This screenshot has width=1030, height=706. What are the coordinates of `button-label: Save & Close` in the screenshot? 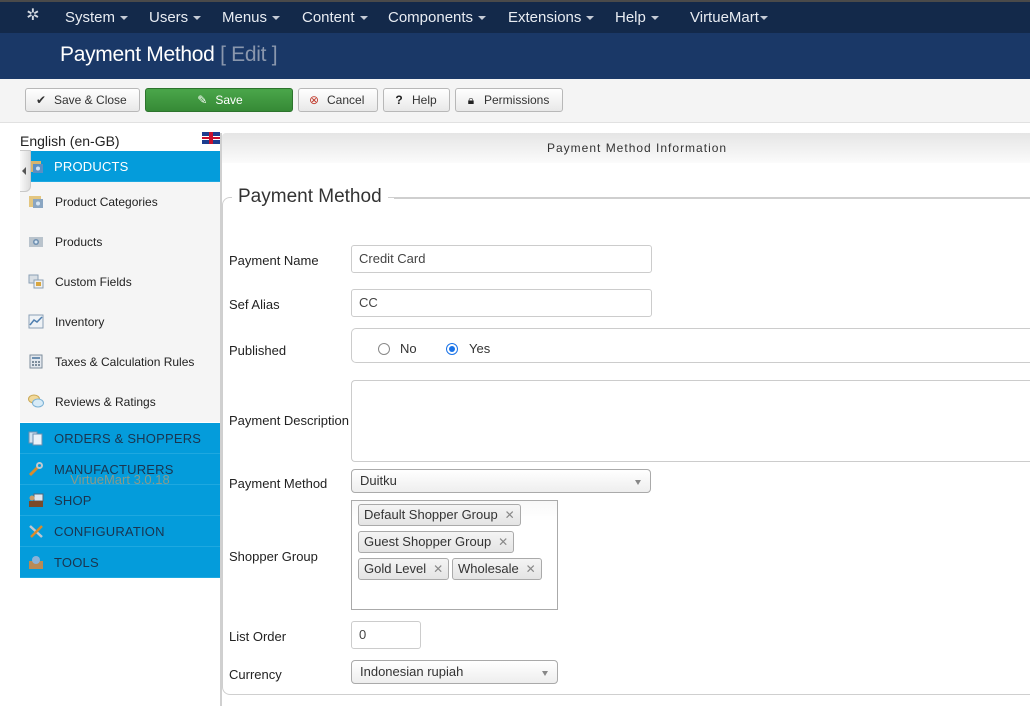 It's located at (90, 100).